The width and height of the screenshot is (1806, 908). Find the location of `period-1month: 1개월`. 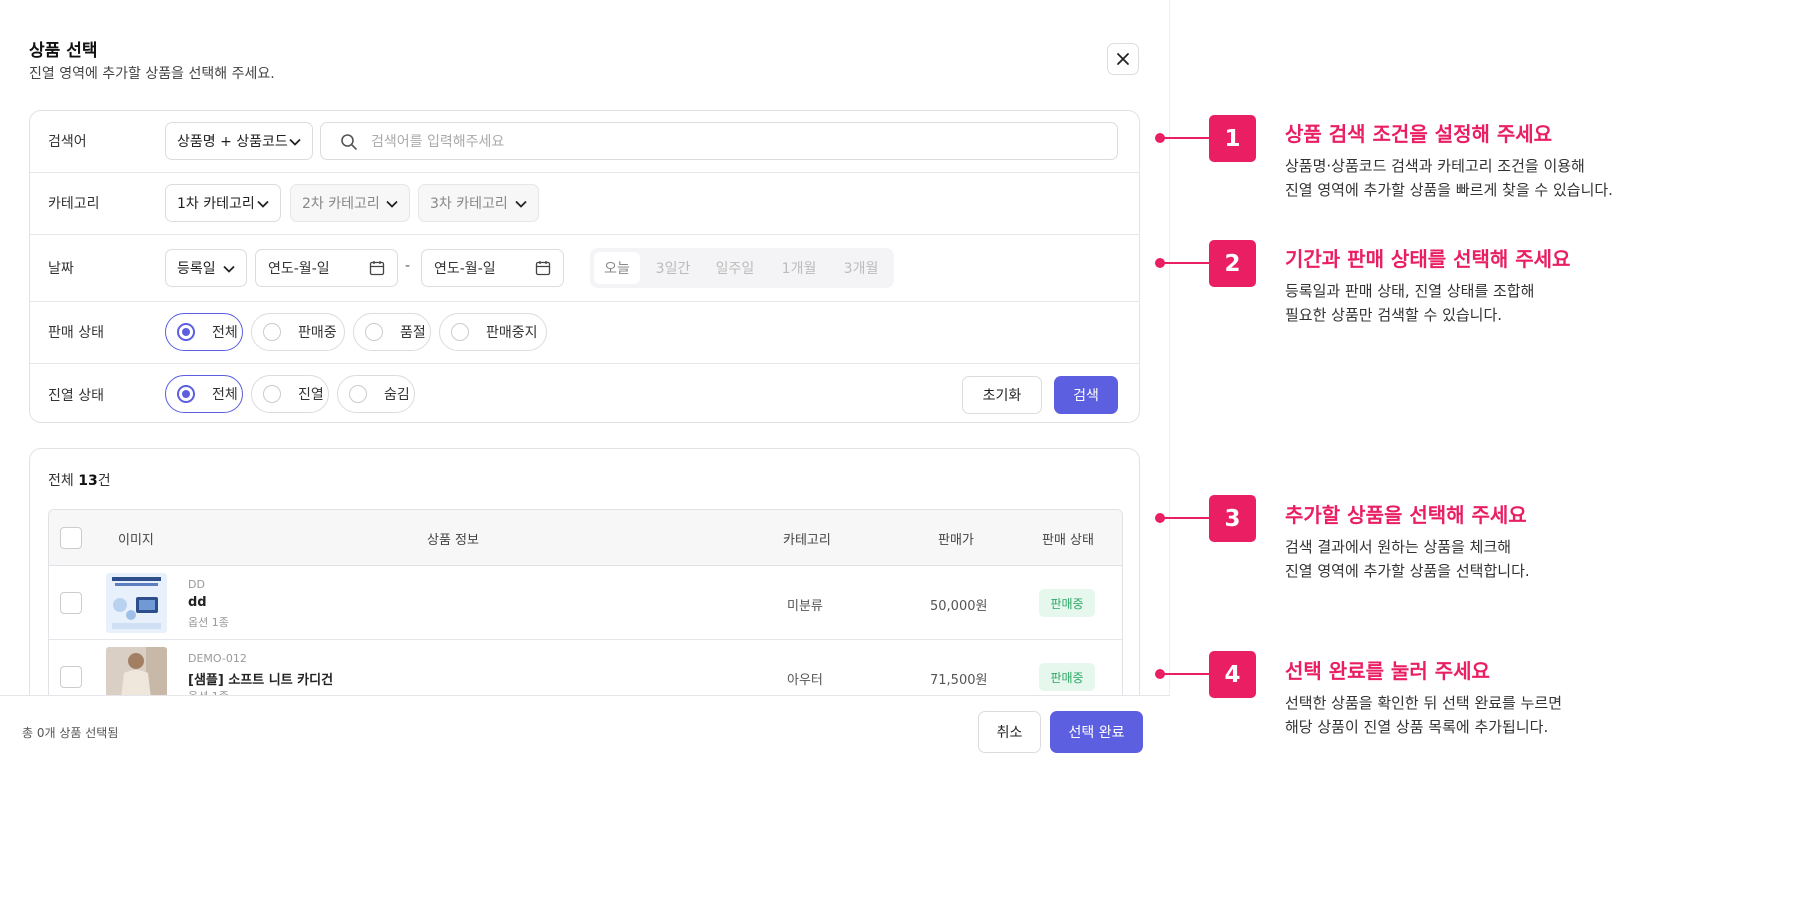

period-1month: 1개월 is located at coordinates (799, 268).